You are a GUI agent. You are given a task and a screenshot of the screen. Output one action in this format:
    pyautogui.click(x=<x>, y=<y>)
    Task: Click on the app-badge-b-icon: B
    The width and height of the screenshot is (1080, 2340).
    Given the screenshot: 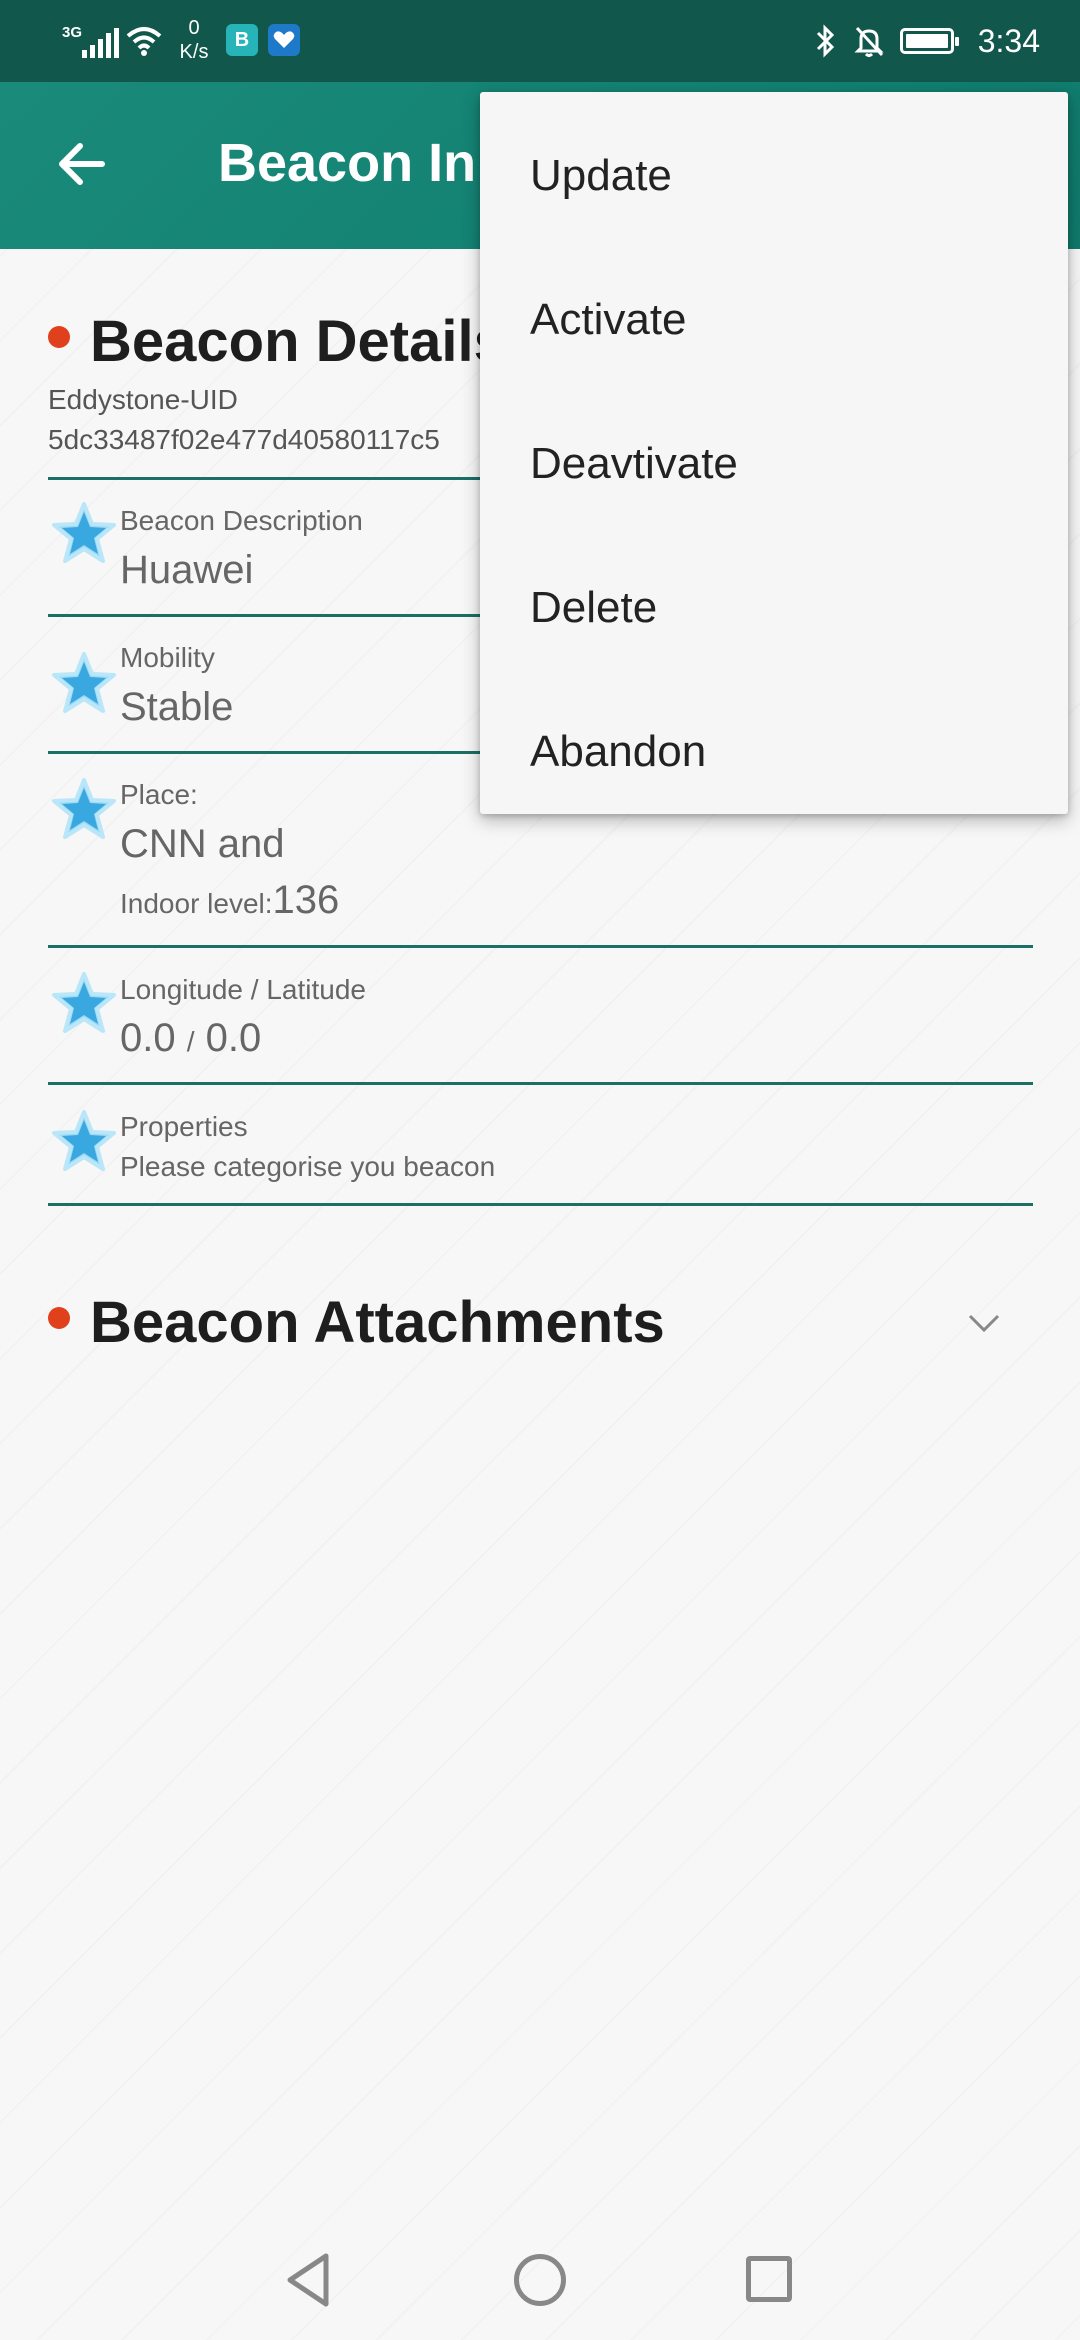 What is the action you would take?
    pyautogui.click(x=242, y=40)
    